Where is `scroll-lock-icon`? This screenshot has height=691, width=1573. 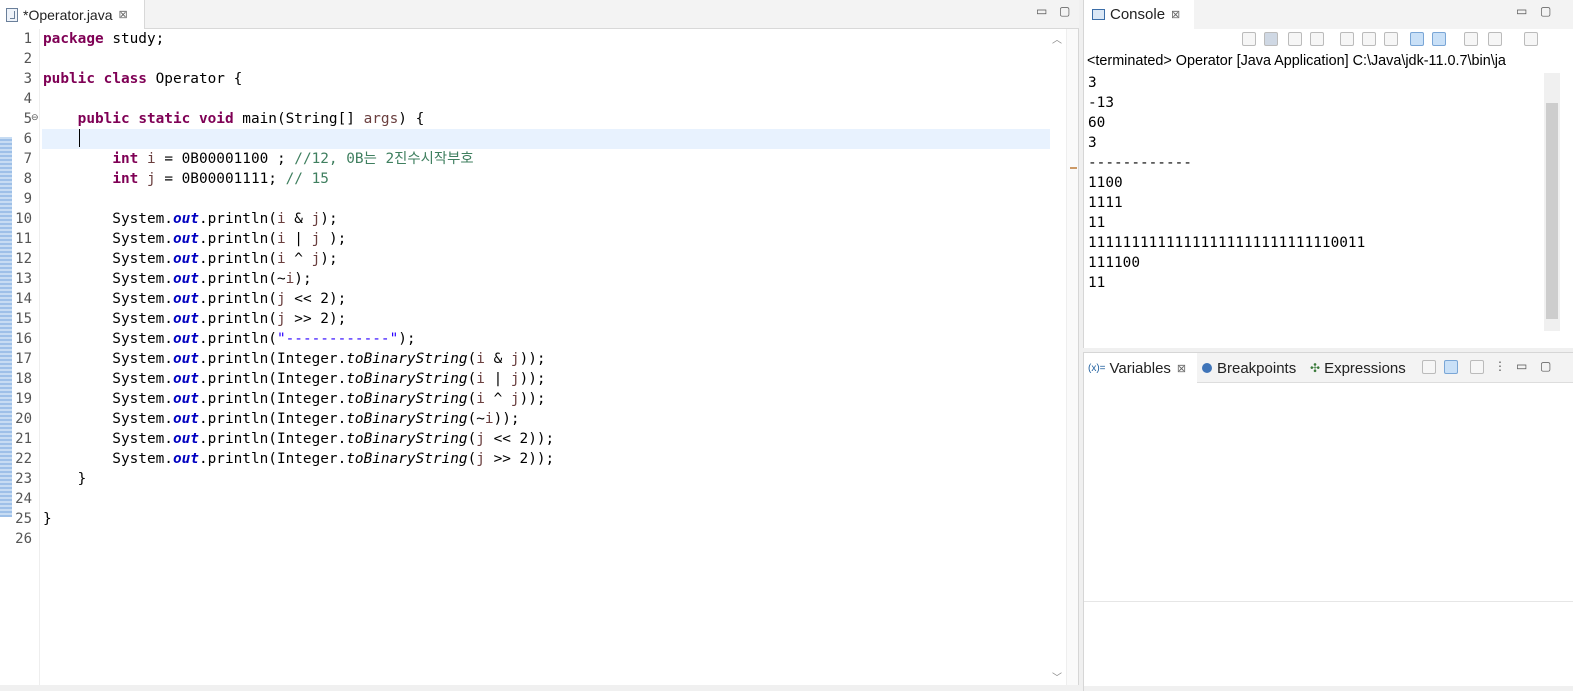
scroll-lock-icon is located at coordinates (1369, 39).